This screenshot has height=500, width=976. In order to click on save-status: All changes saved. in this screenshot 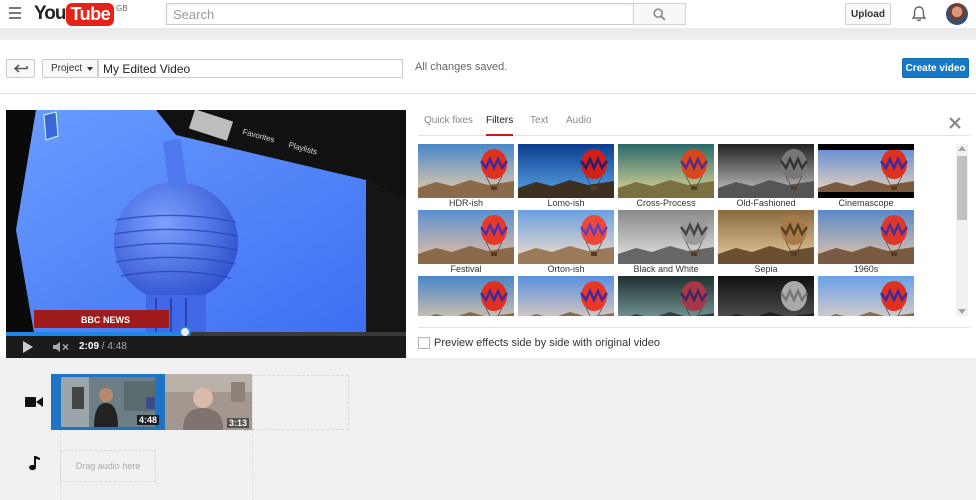, I will do `click(461, 67)`.